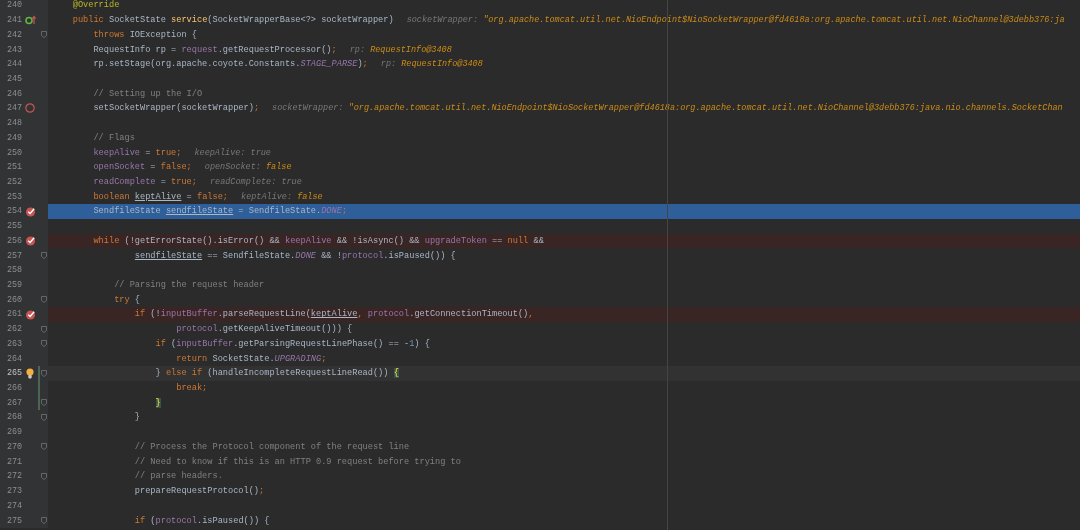 This screenshot has width=1080, height=530. Describe the element at coordinates (334, 314) in the screenshot. I see `code-line: if (!inputBuffer.parseRequestLine(keptAlive, protocol.getConnectionTimeout(),` at that location.